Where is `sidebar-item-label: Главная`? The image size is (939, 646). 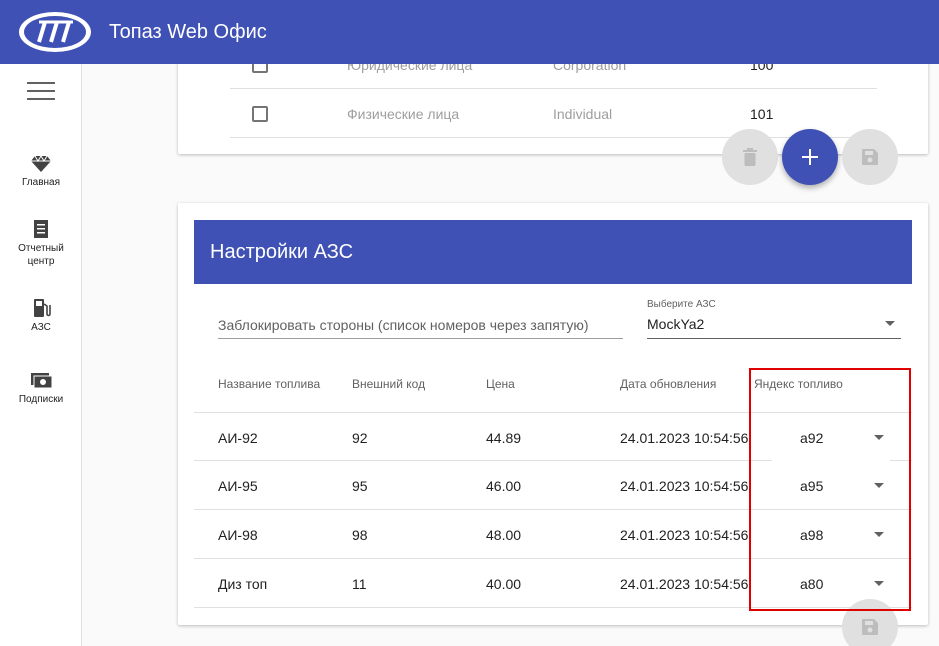
sidebar-item-label: Главная is located at coordinates (41, 182).